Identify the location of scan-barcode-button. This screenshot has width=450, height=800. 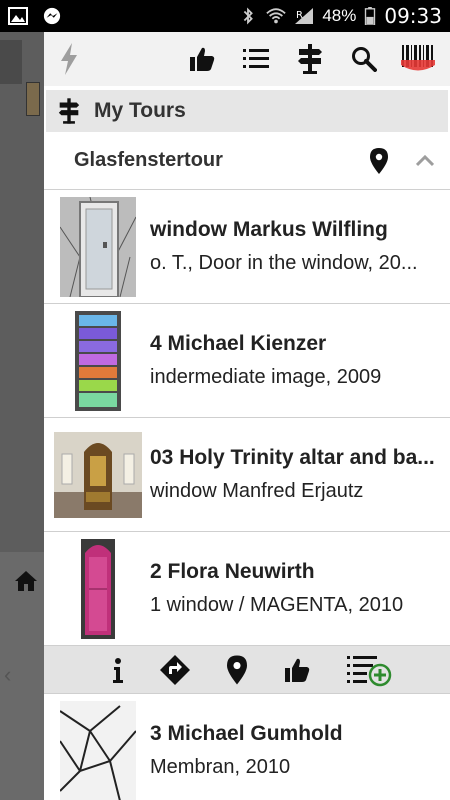
(418, 59).